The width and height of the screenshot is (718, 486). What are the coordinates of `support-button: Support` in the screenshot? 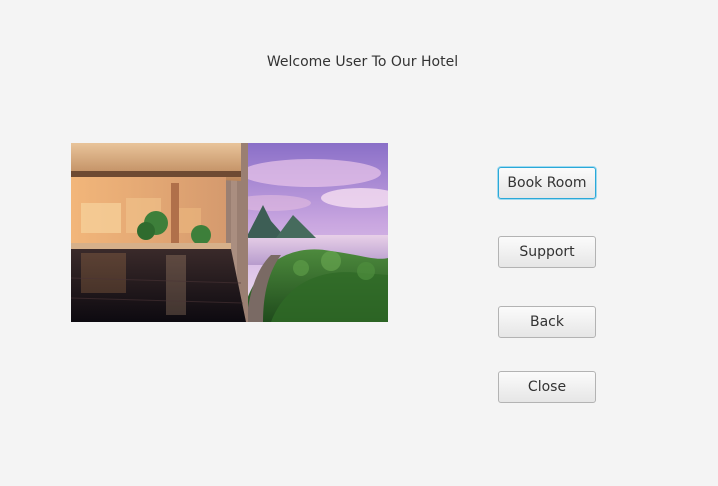 It's located at (547, 252).